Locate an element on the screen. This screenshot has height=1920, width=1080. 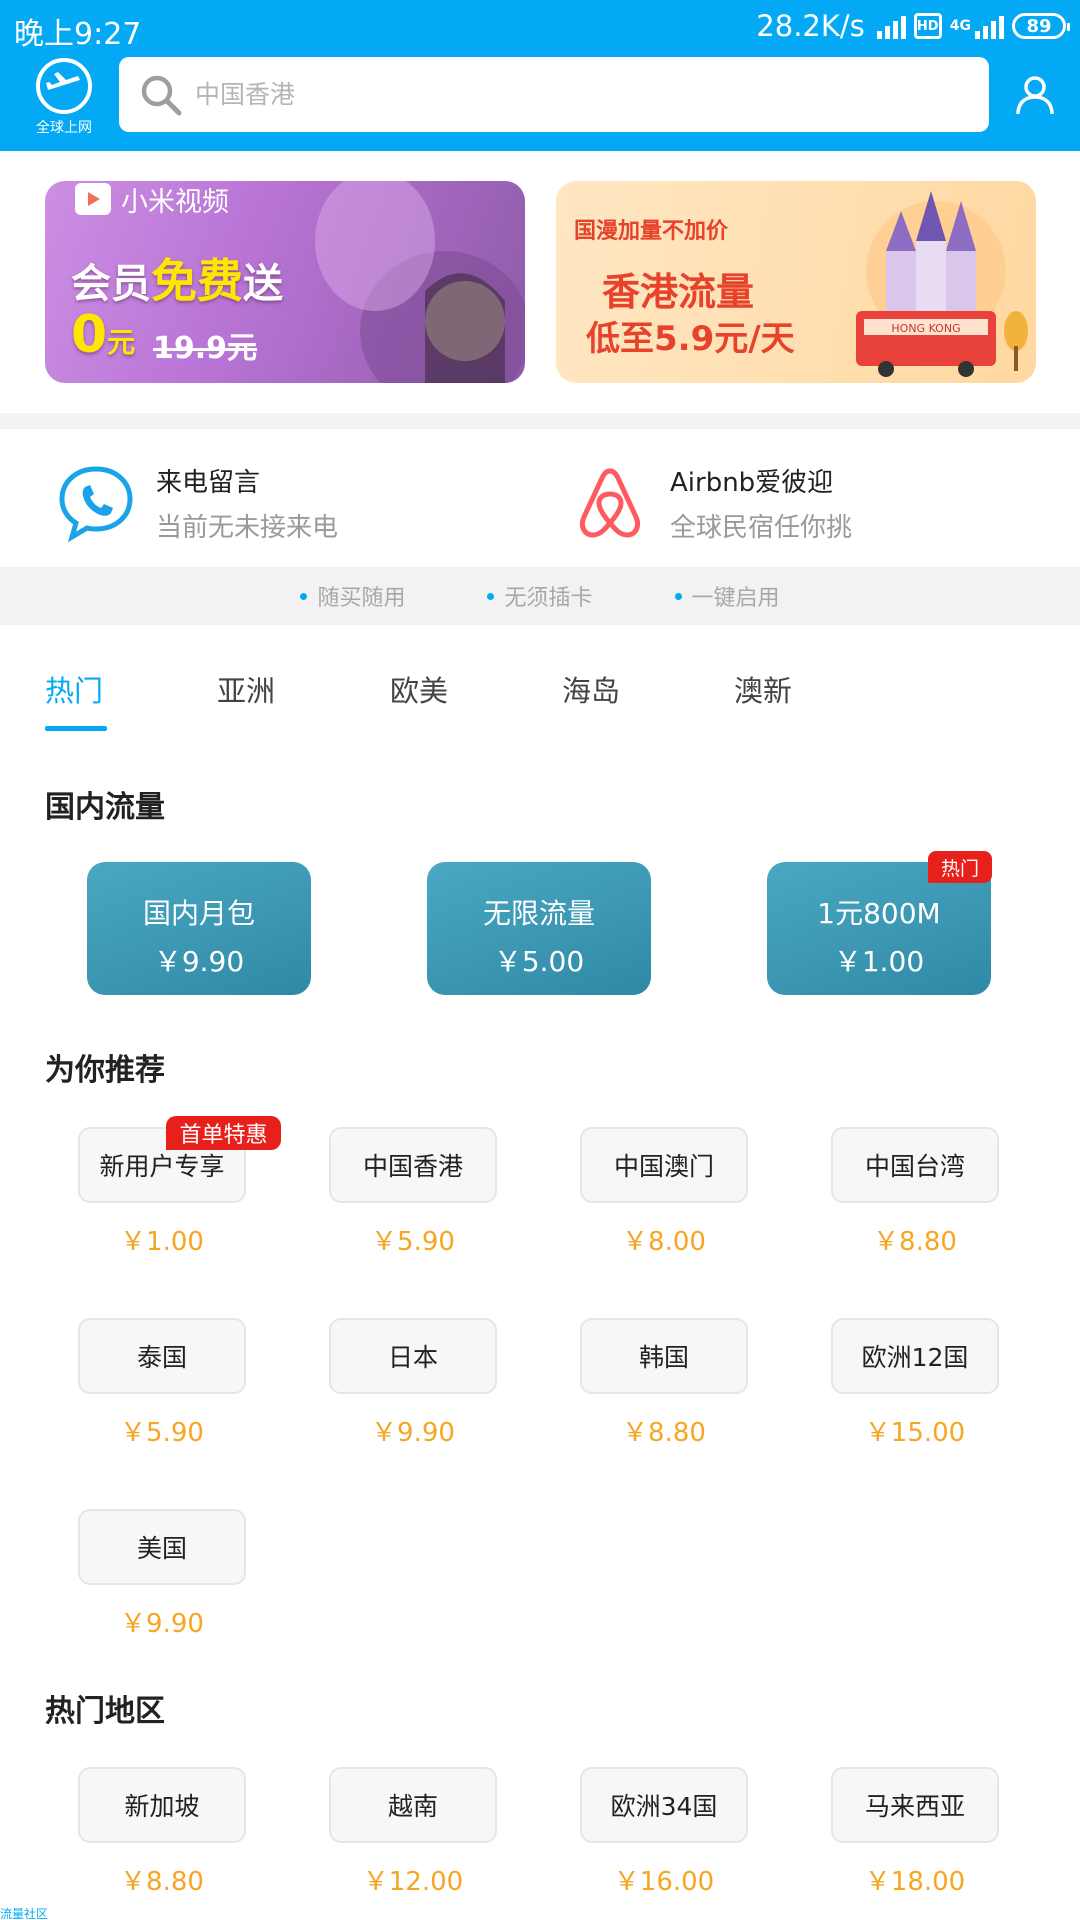
airplane-icon is located at coordinates (64, 86).